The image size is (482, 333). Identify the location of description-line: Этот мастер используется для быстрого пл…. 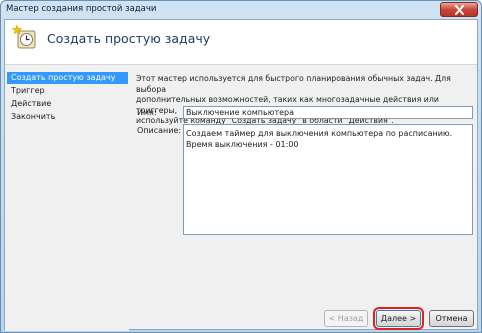
(293, 84).